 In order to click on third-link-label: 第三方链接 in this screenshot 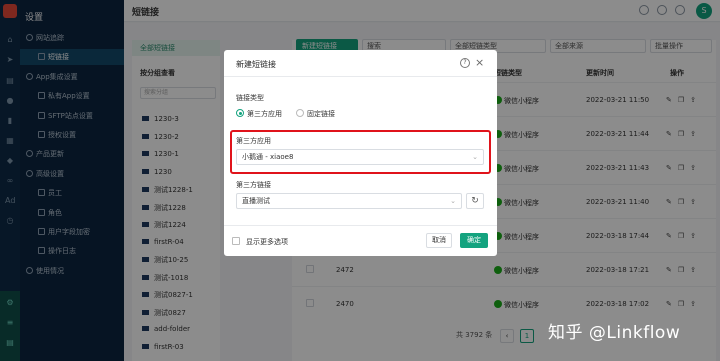, I will do `click(253, 185)`.